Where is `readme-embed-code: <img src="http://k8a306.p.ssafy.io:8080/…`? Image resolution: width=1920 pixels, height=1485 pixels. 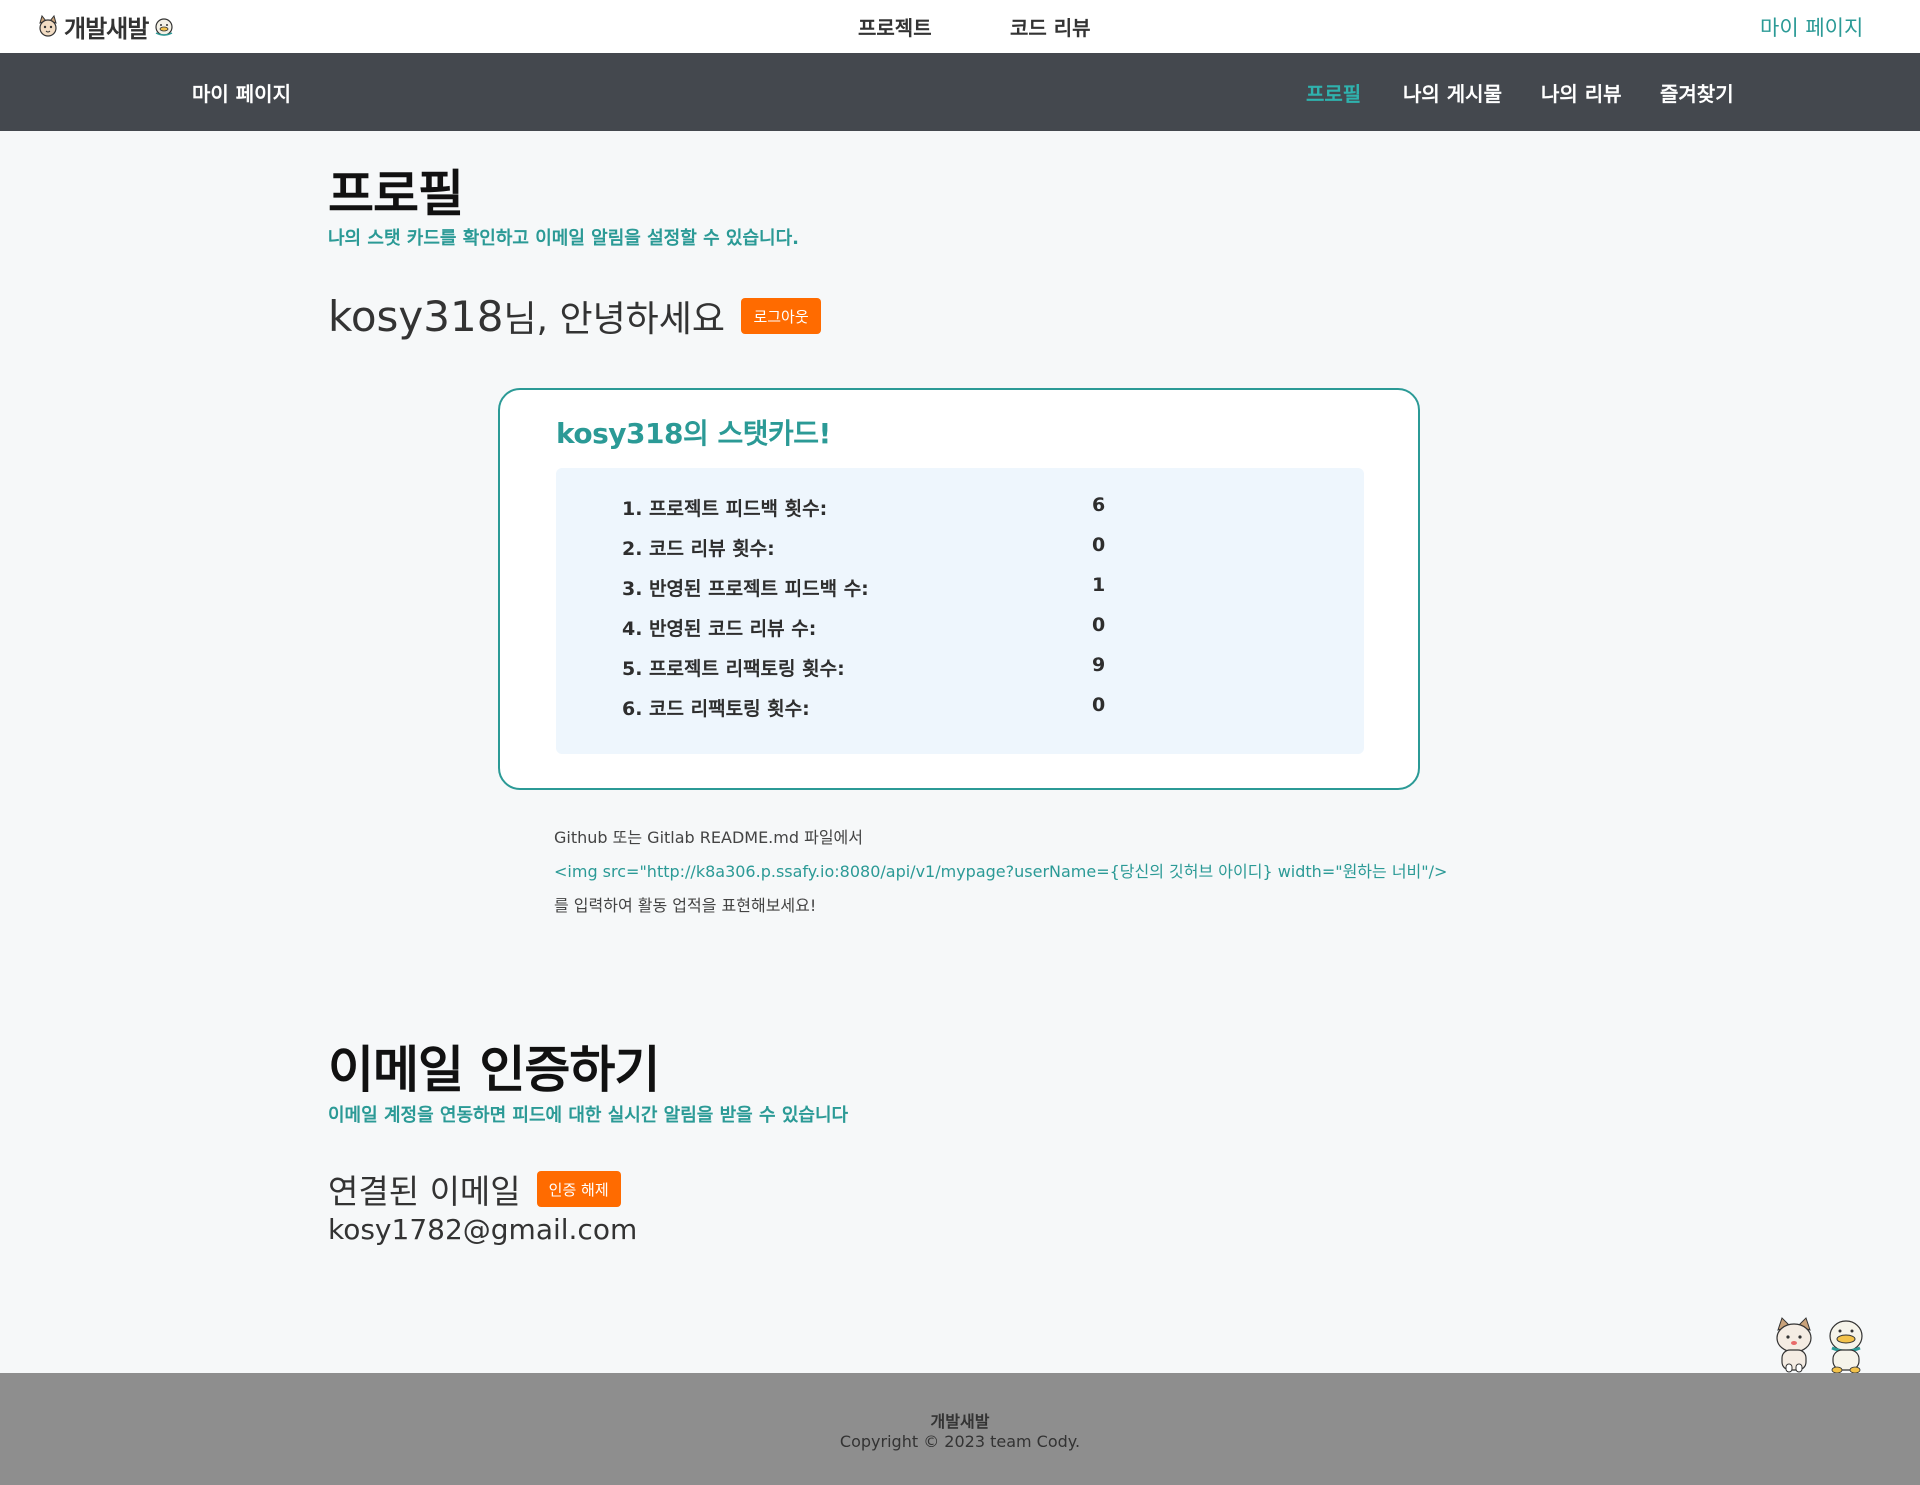
readme-embed-code: <img src="http://k8a306.p.ssafy.io:8080/… is located at coordinates (1001, 871).